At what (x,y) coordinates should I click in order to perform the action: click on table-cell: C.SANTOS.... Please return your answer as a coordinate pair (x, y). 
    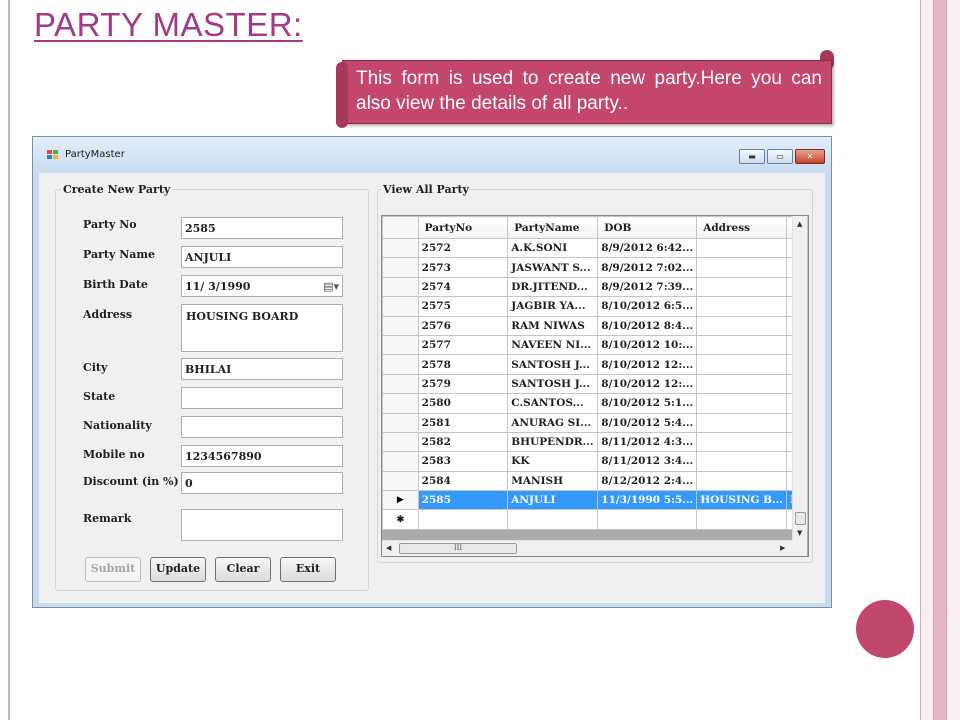
    Looking at the image, I should click on (553, 403).